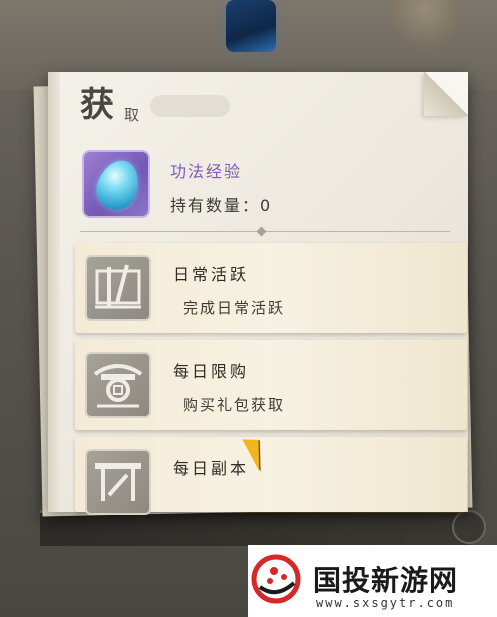 Image resolution: width=497 pixels, height=617 pixels. Describe the element at coordinates (266, 205) in the screenshot. I see `item-count-value: 0` at that location.